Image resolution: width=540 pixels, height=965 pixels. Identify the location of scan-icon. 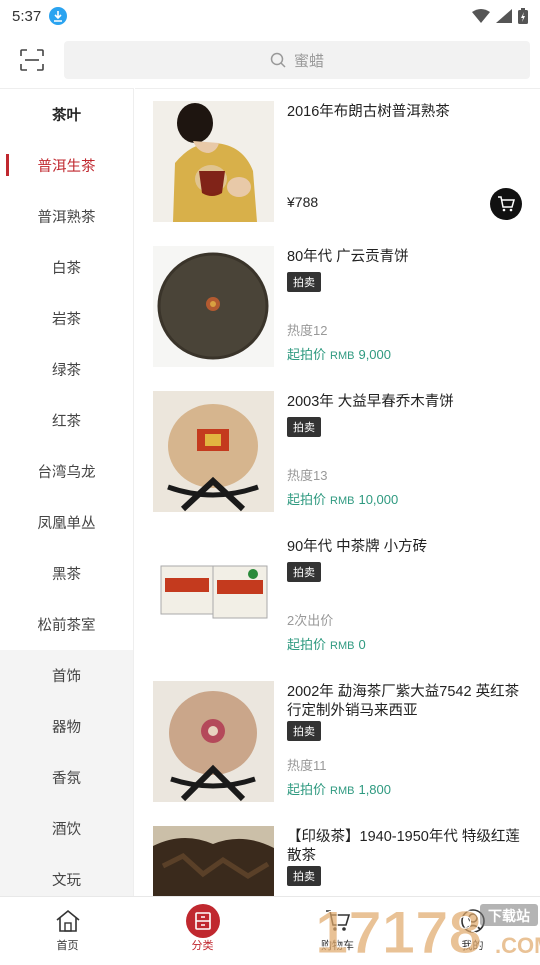
(32, 60).